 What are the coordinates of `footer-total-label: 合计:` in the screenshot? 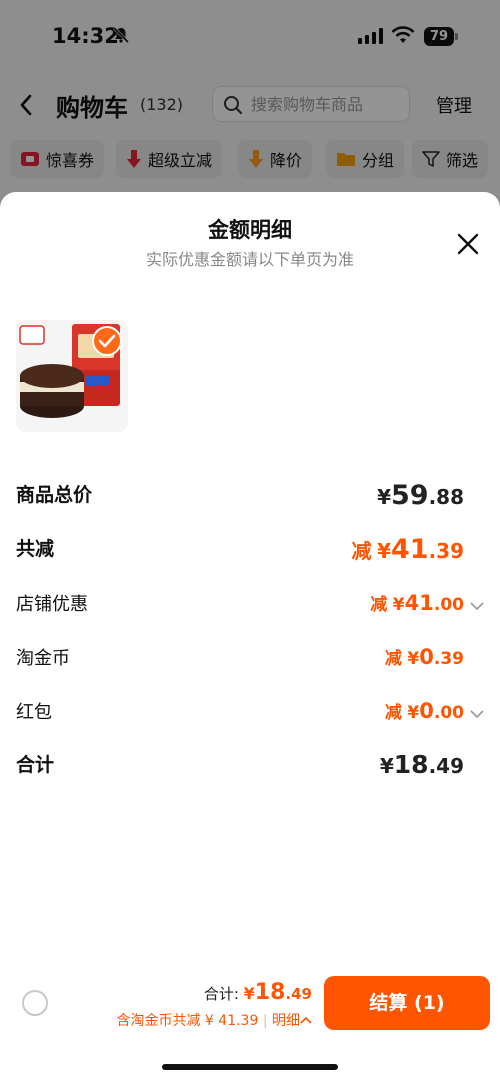 It's located at (221, 994).